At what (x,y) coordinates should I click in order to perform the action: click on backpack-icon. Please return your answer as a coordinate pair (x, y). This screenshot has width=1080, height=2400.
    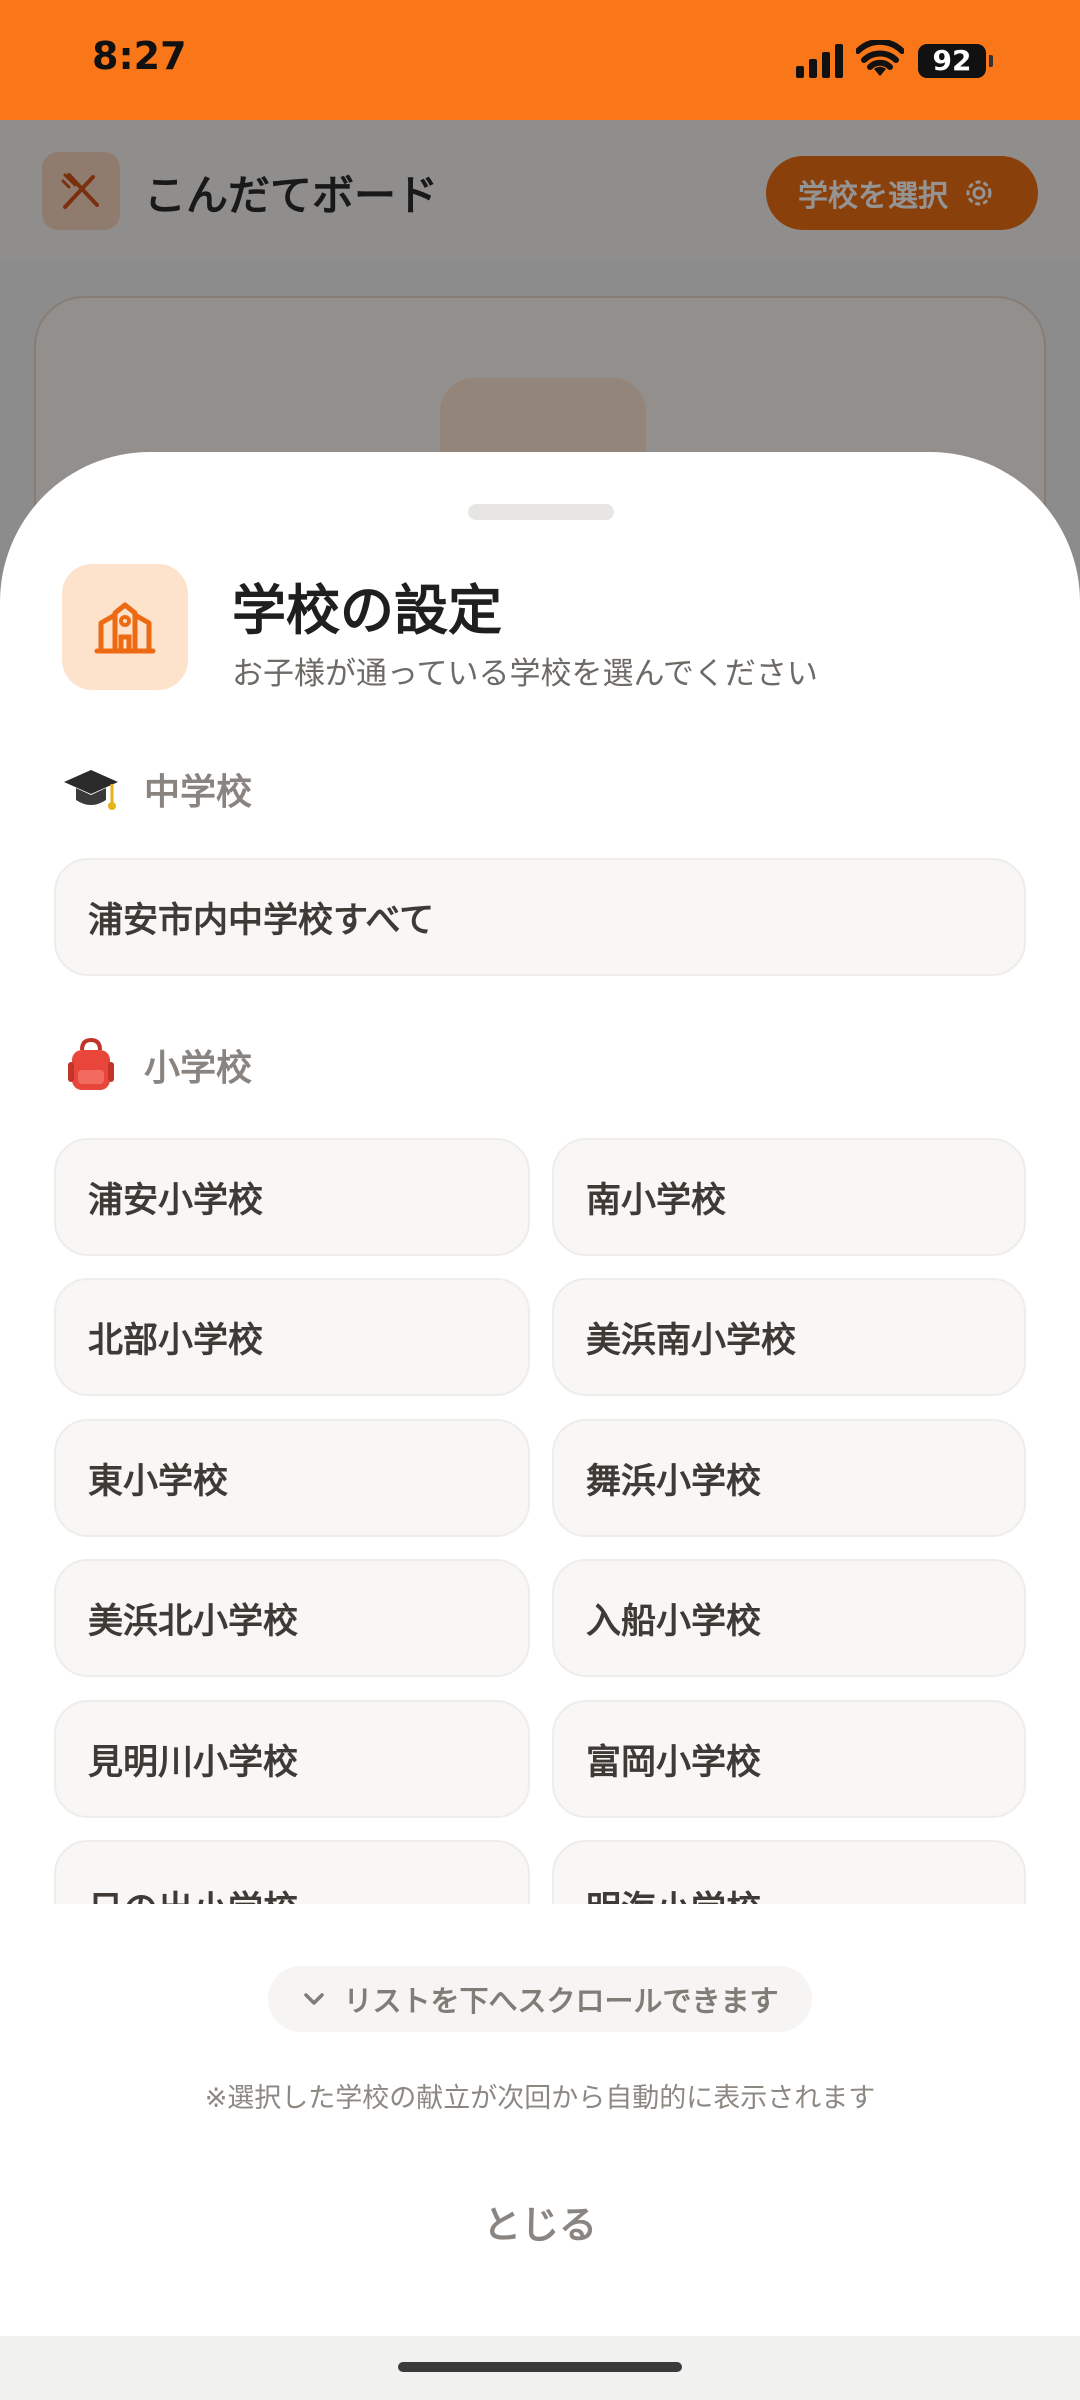
    Looking at the image, I should click on (91, 1063).